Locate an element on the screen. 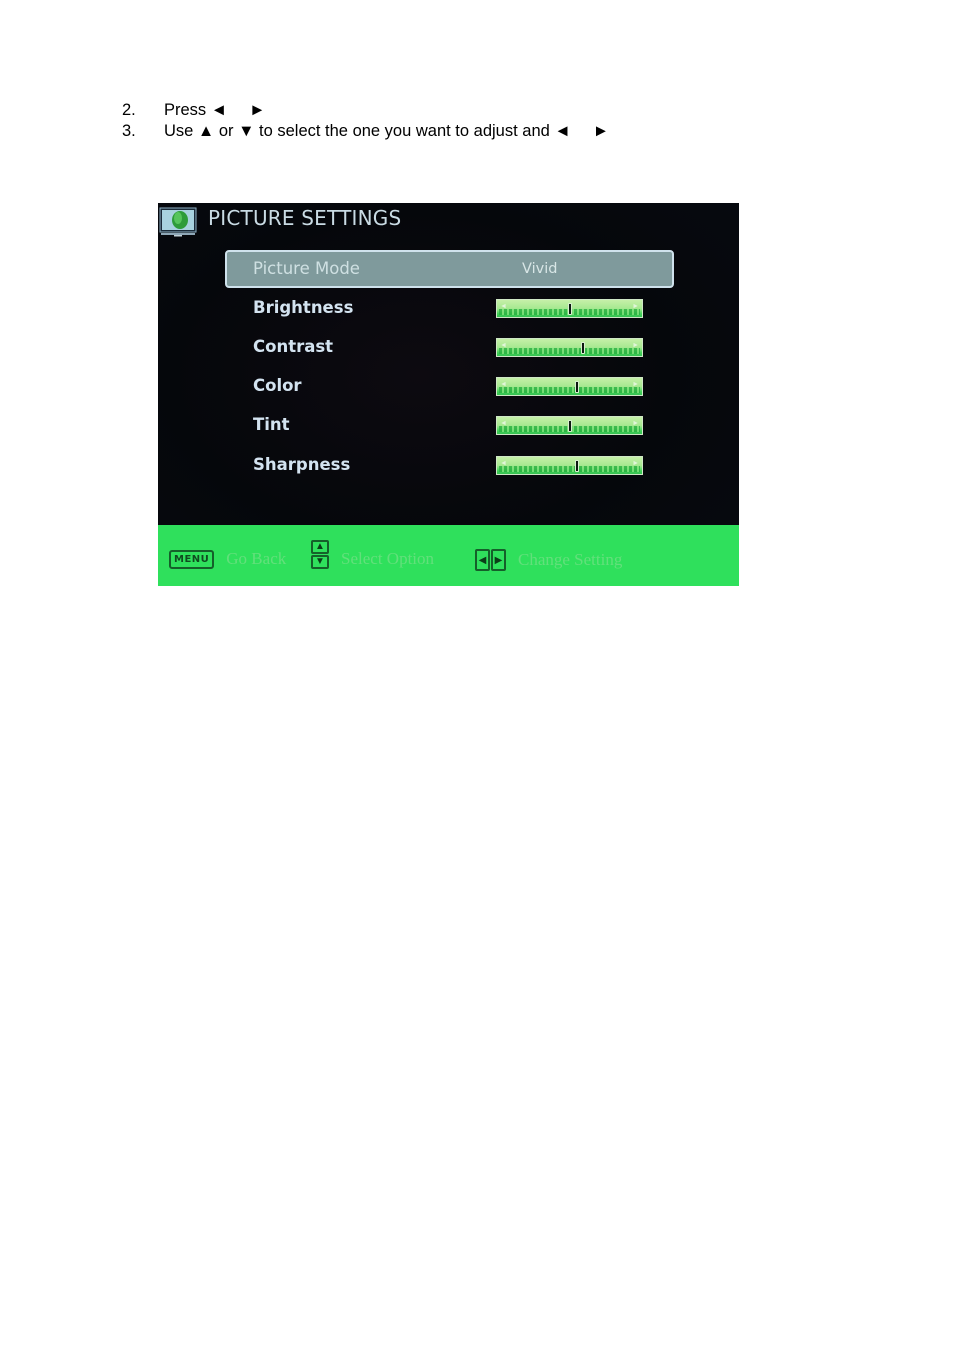  tint-slider: ◄ ► is located at coordinates (569, 425).